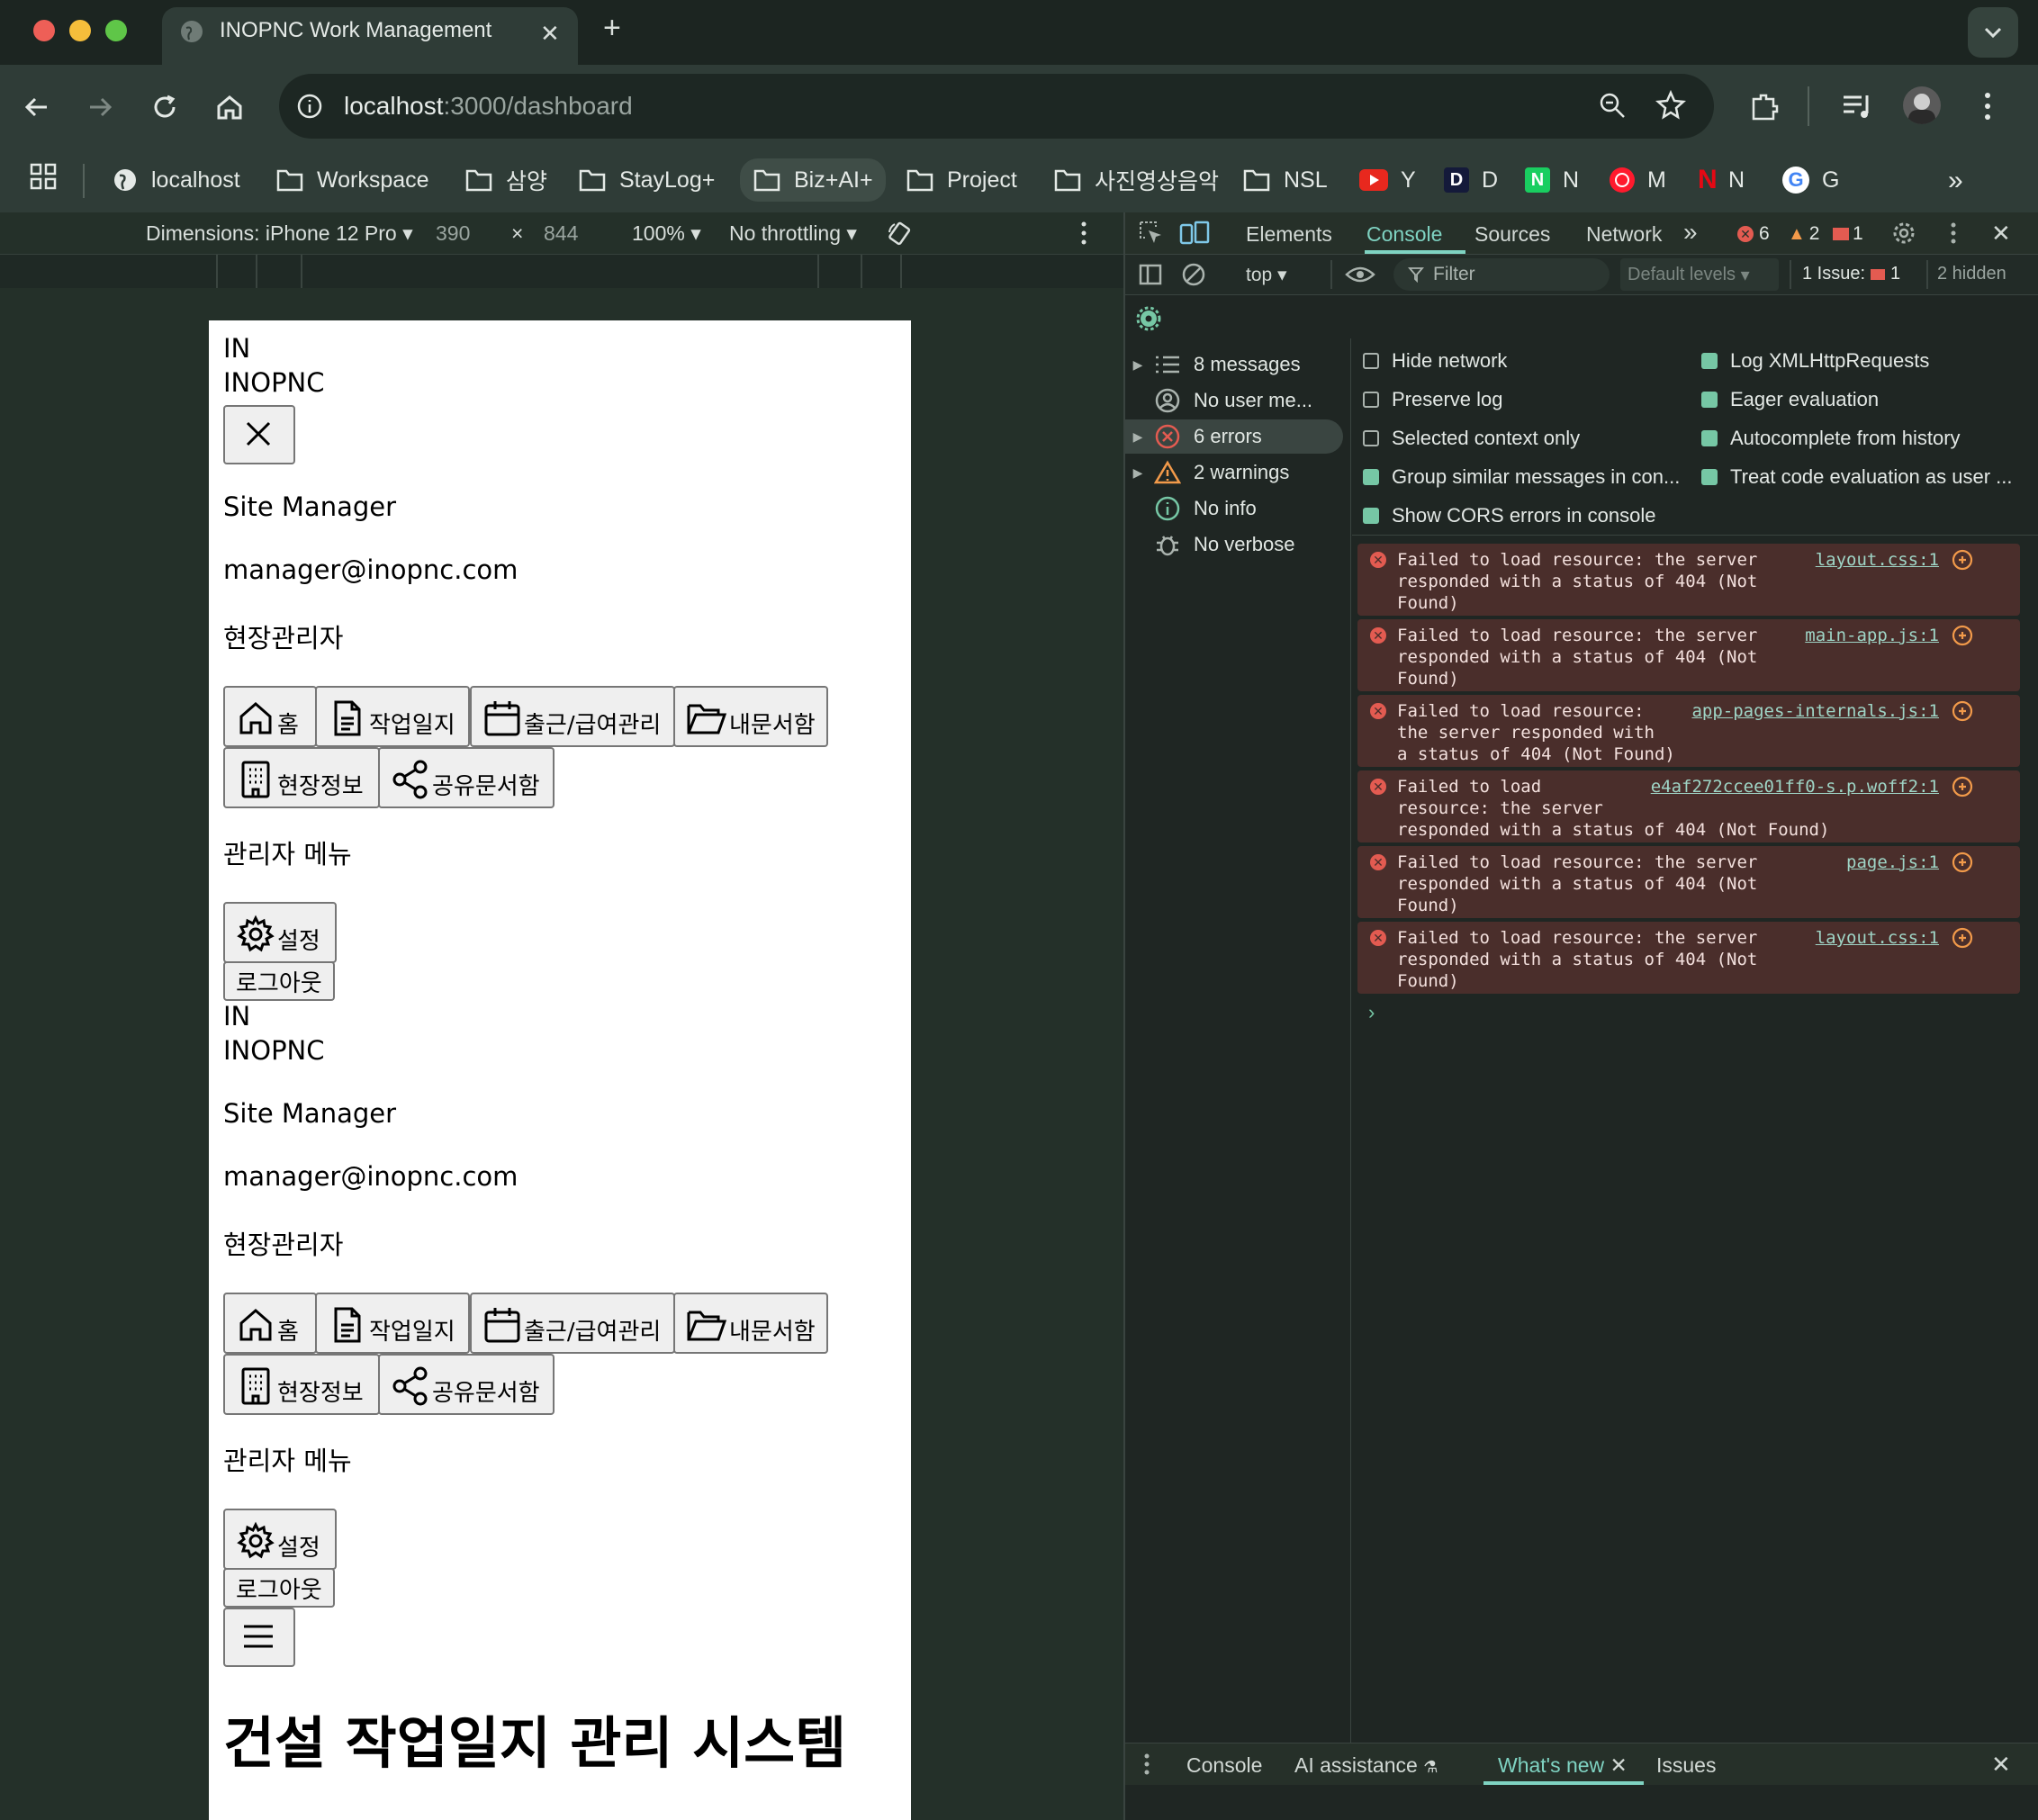 The width and height of the screenshot is (2038, 1820). I want to click on close-icon: ✕, so click(1619, 1765).